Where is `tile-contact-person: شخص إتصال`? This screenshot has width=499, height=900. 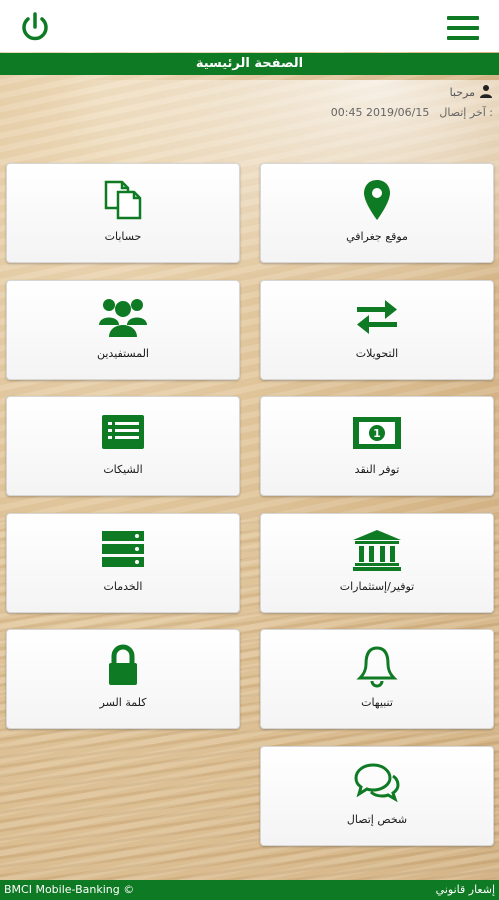
tile-contact-person: شخص إتصال is located at coordinates (377, 796).